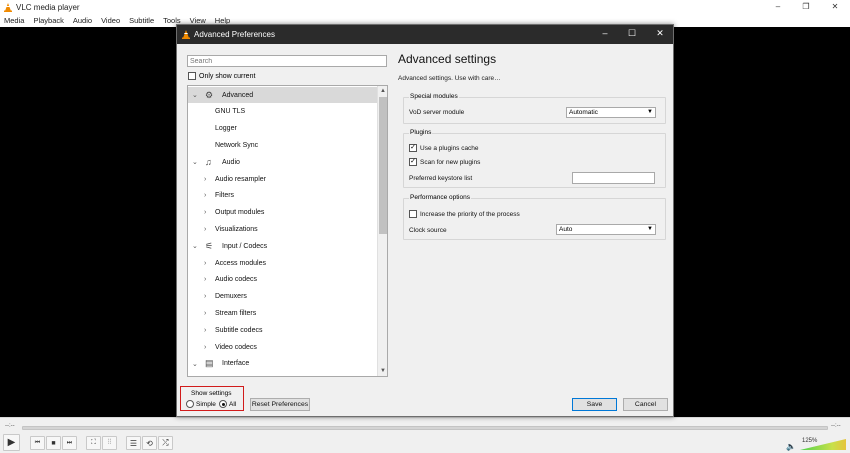  Describe the element at coordinates (382, 371) in the screenshot. I see `scroll-down-arrow-icon: ▼` at that location.